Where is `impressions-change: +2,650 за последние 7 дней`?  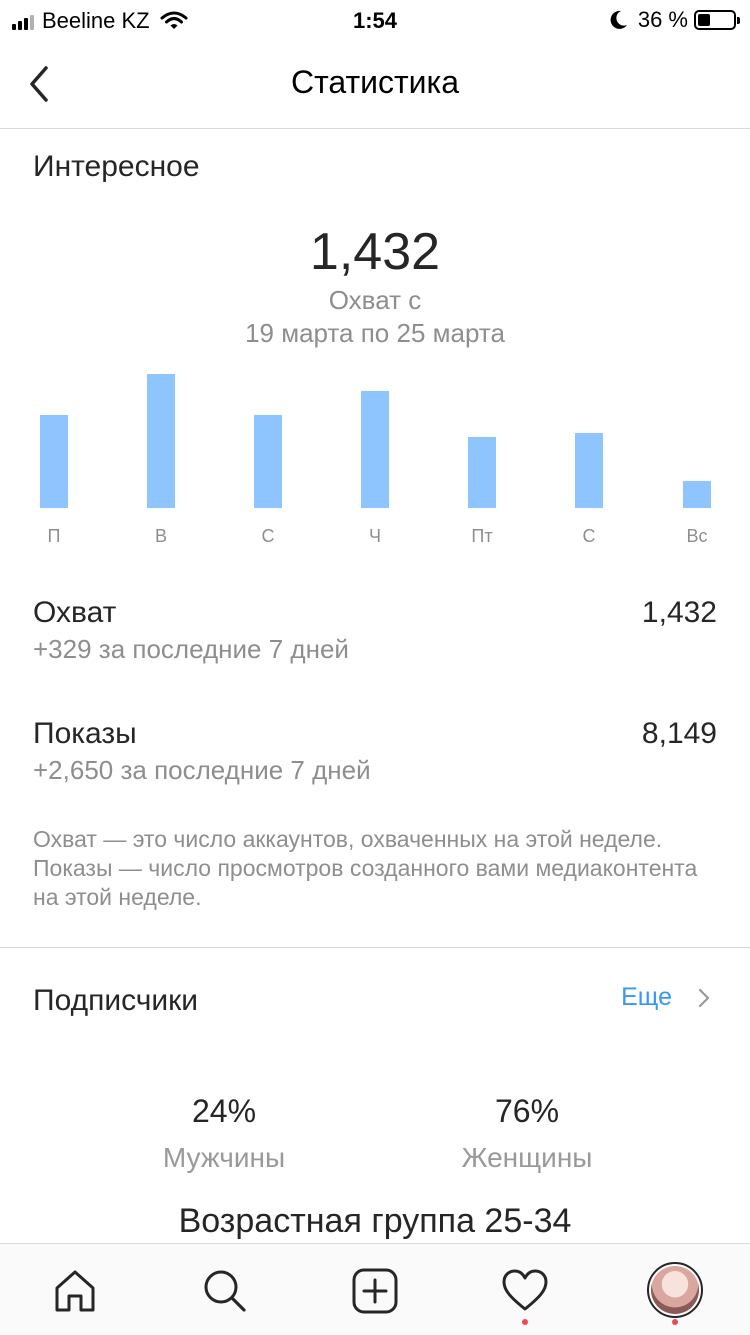 impressions-change: +2,650 за последние 7 дней is located at coordinates (202, 770).